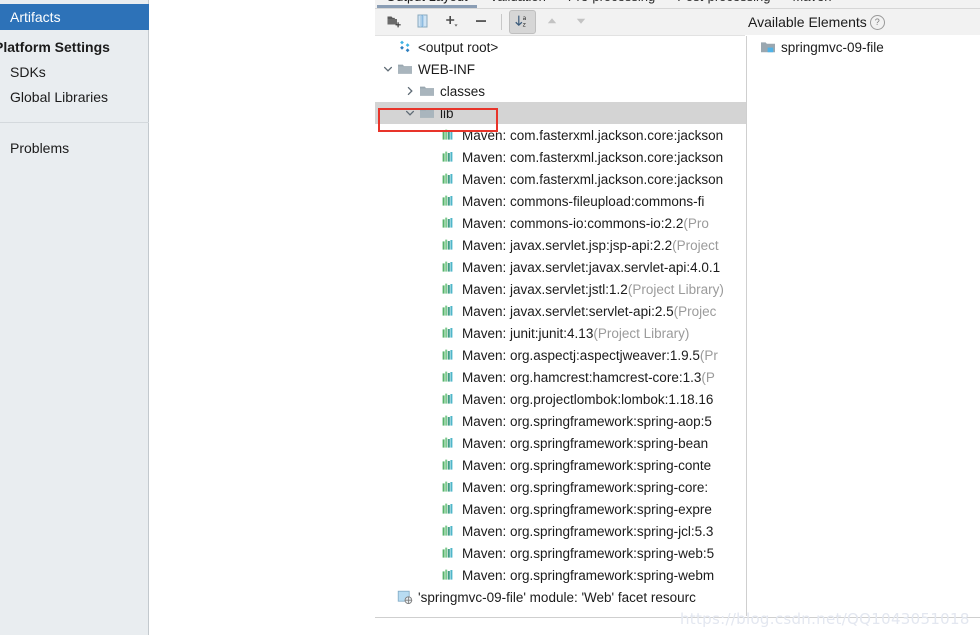 This screenshot has height=635, width=980. I want to click on tab-pre-processing: Pre-processing, so click(611, 4).